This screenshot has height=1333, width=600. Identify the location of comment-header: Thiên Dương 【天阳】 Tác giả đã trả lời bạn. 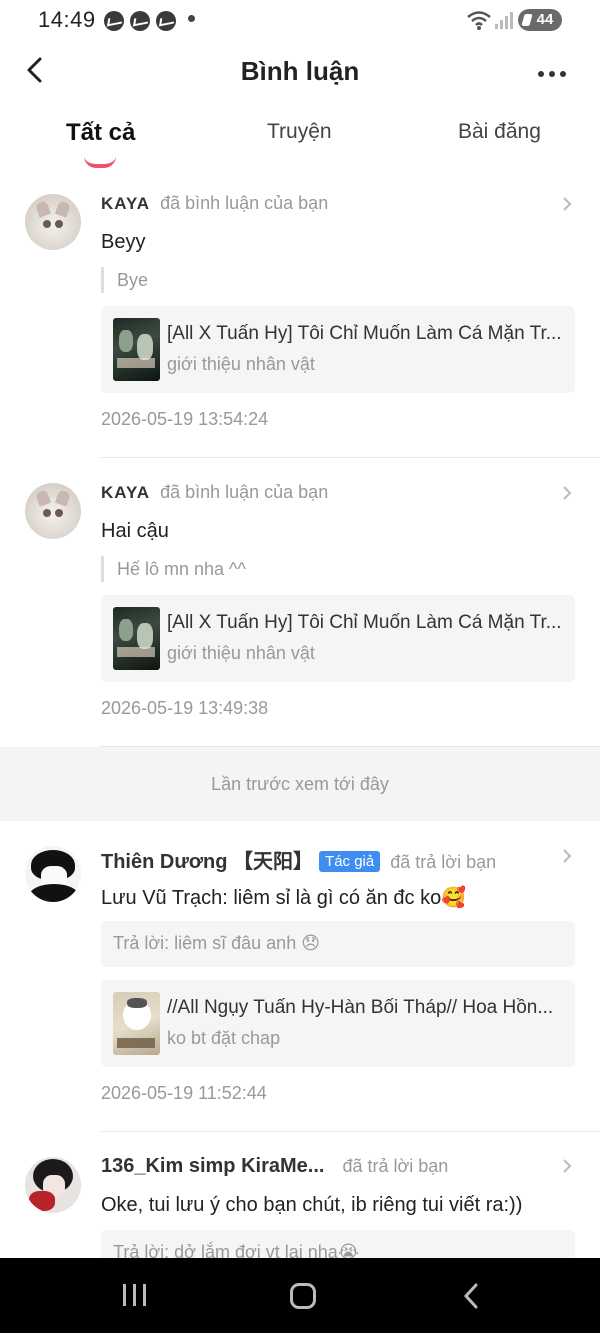
(298, 859).